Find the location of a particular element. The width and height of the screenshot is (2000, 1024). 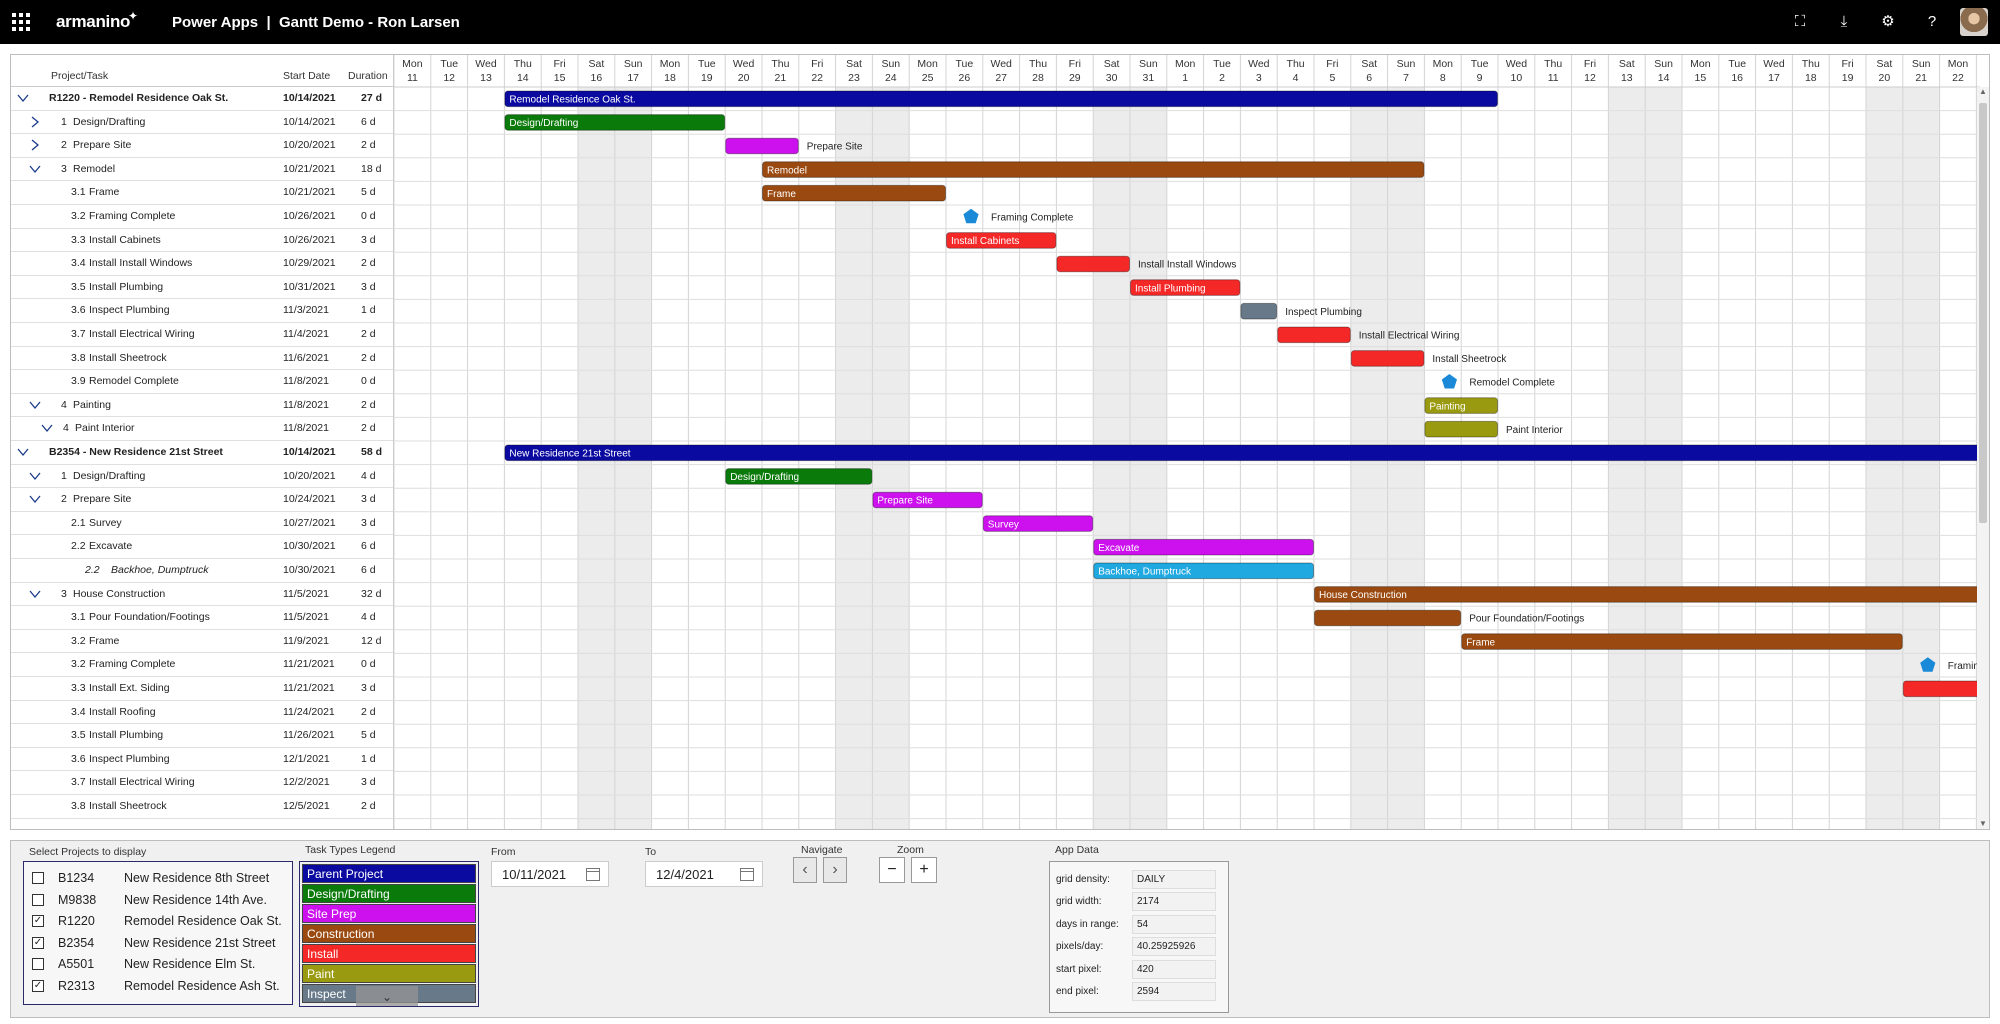

help-icon: ? is located at coordinates (1932, 22).